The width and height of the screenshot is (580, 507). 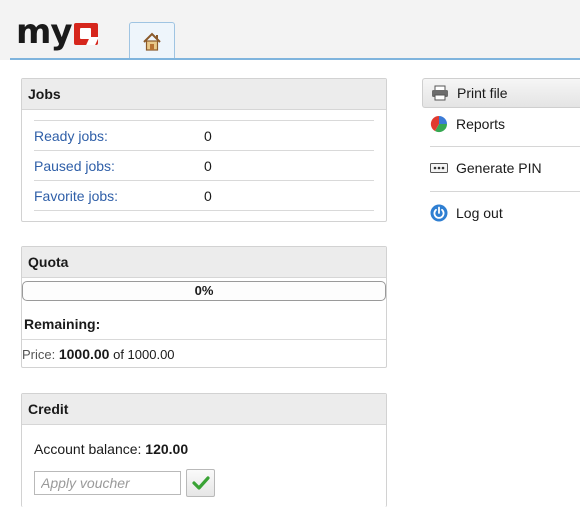 What do you see at coordinates (481, 124) in the screenshot?
I see `reports-label: Reports` at bounding box center [481, 124].